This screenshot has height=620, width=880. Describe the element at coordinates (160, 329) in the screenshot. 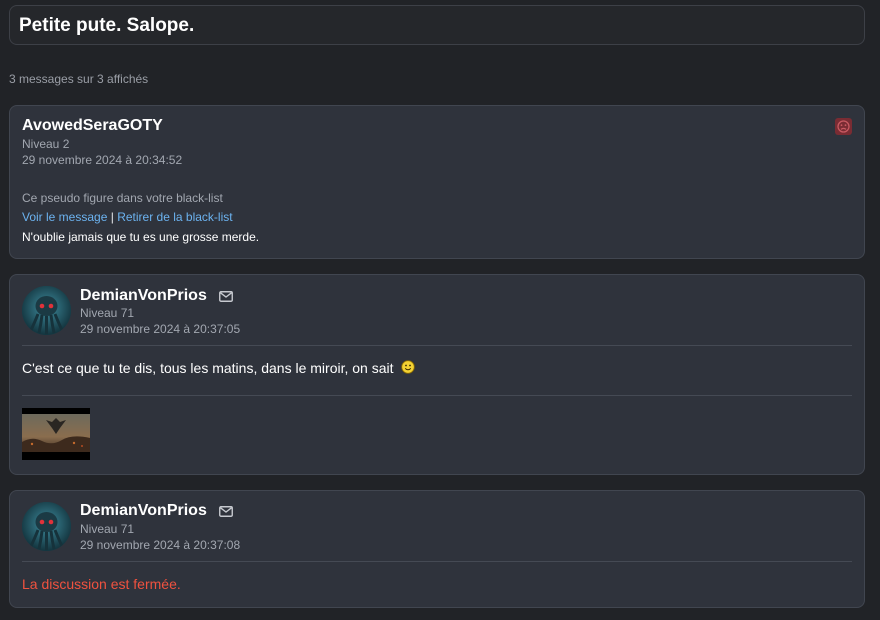

I see `message-date: 29 novembre 2024 à 20:37:05` at that location.